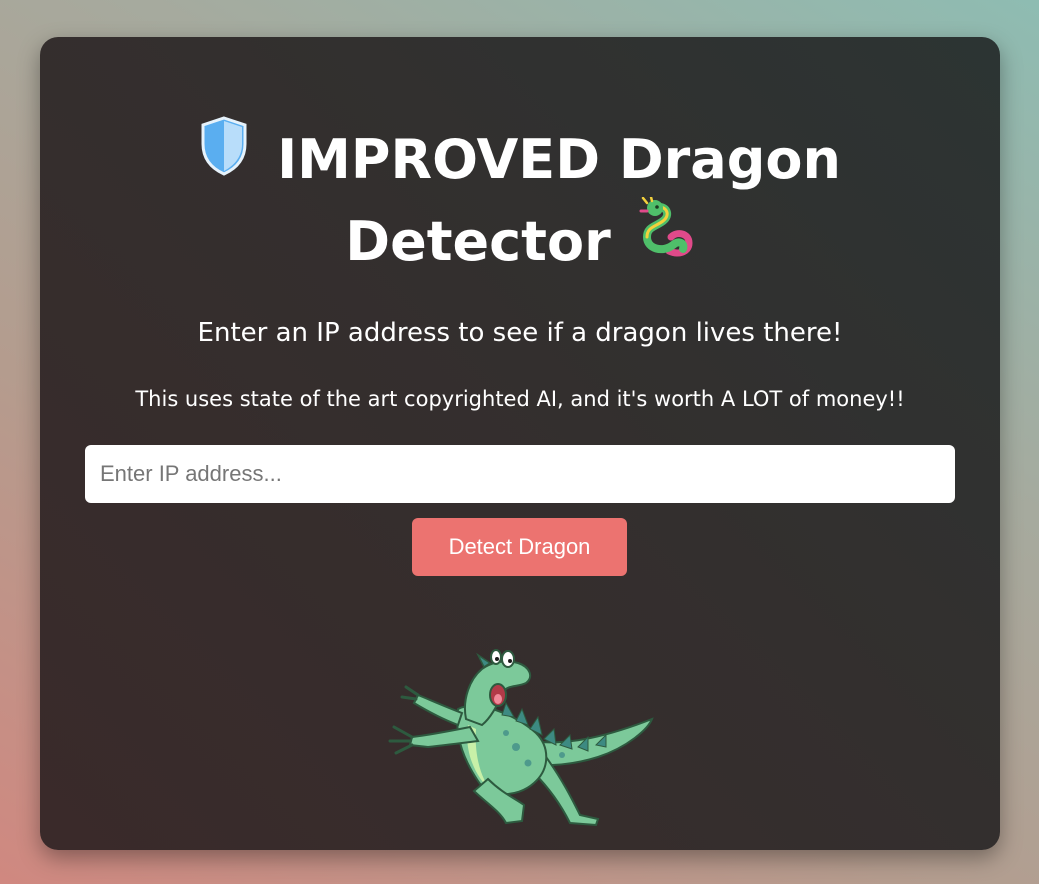 This screenshot has width=1039, height=884. What do you see at coordinates (520, 474) in the screenshot?
I see `ip-address-input` at bounding box center [520, 474].